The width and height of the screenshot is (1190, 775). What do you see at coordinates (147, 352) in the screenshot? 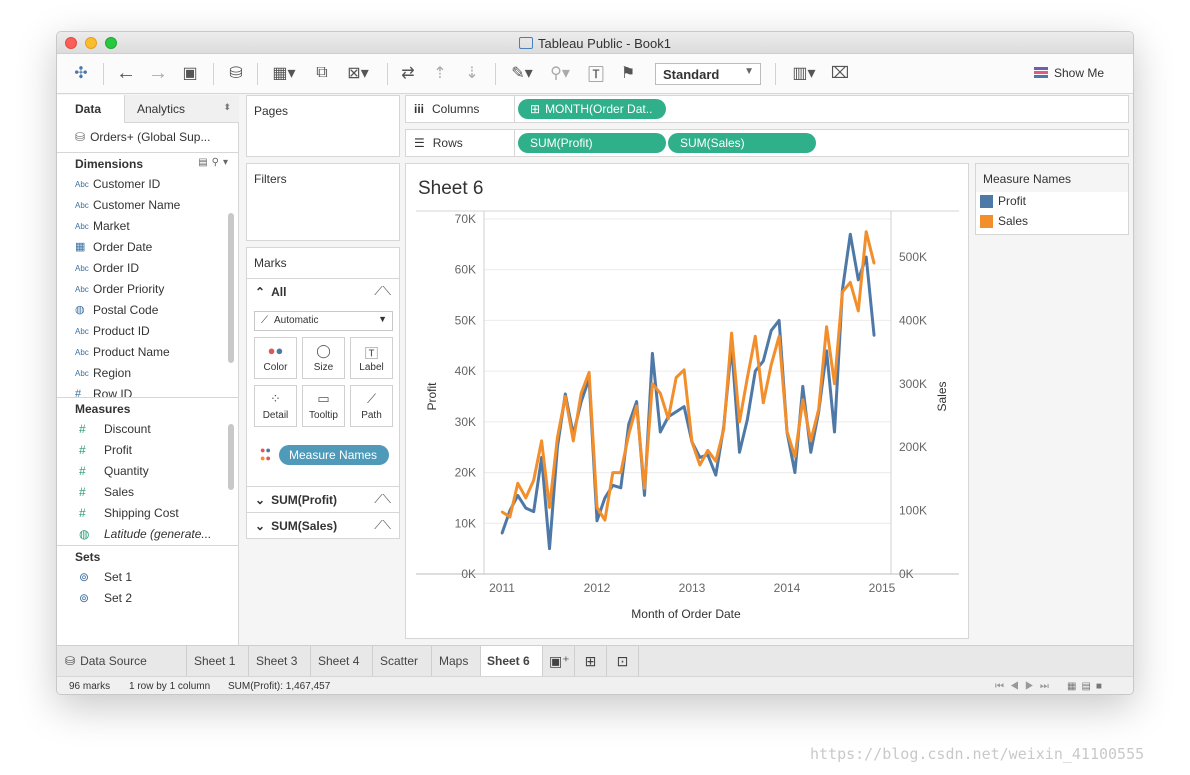
I see `dimension-field: Abc Product Name` at bounding box center [147, 352].